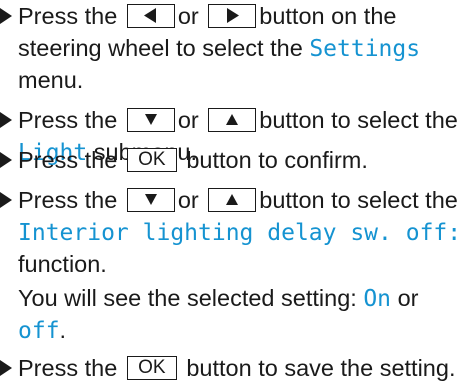 Image resolution: width=470 pixels, height=384 pixels. I want to click on step-text: button on the, so click(328, 16).